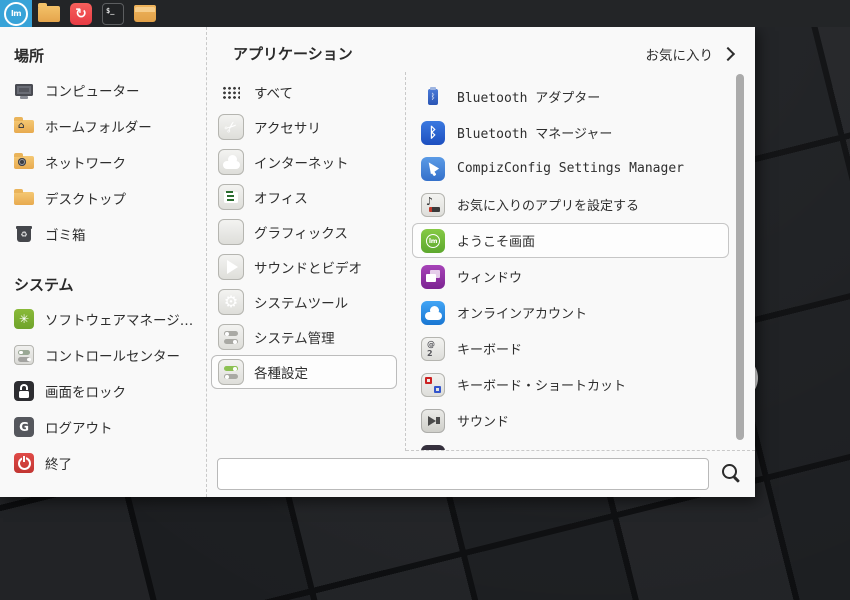 The height and width of the screenshot is (600, 850). Describe the element at coordinates (570, 384) in the screenshot. I see `app-item: キーボード・ショートカット` at that location.